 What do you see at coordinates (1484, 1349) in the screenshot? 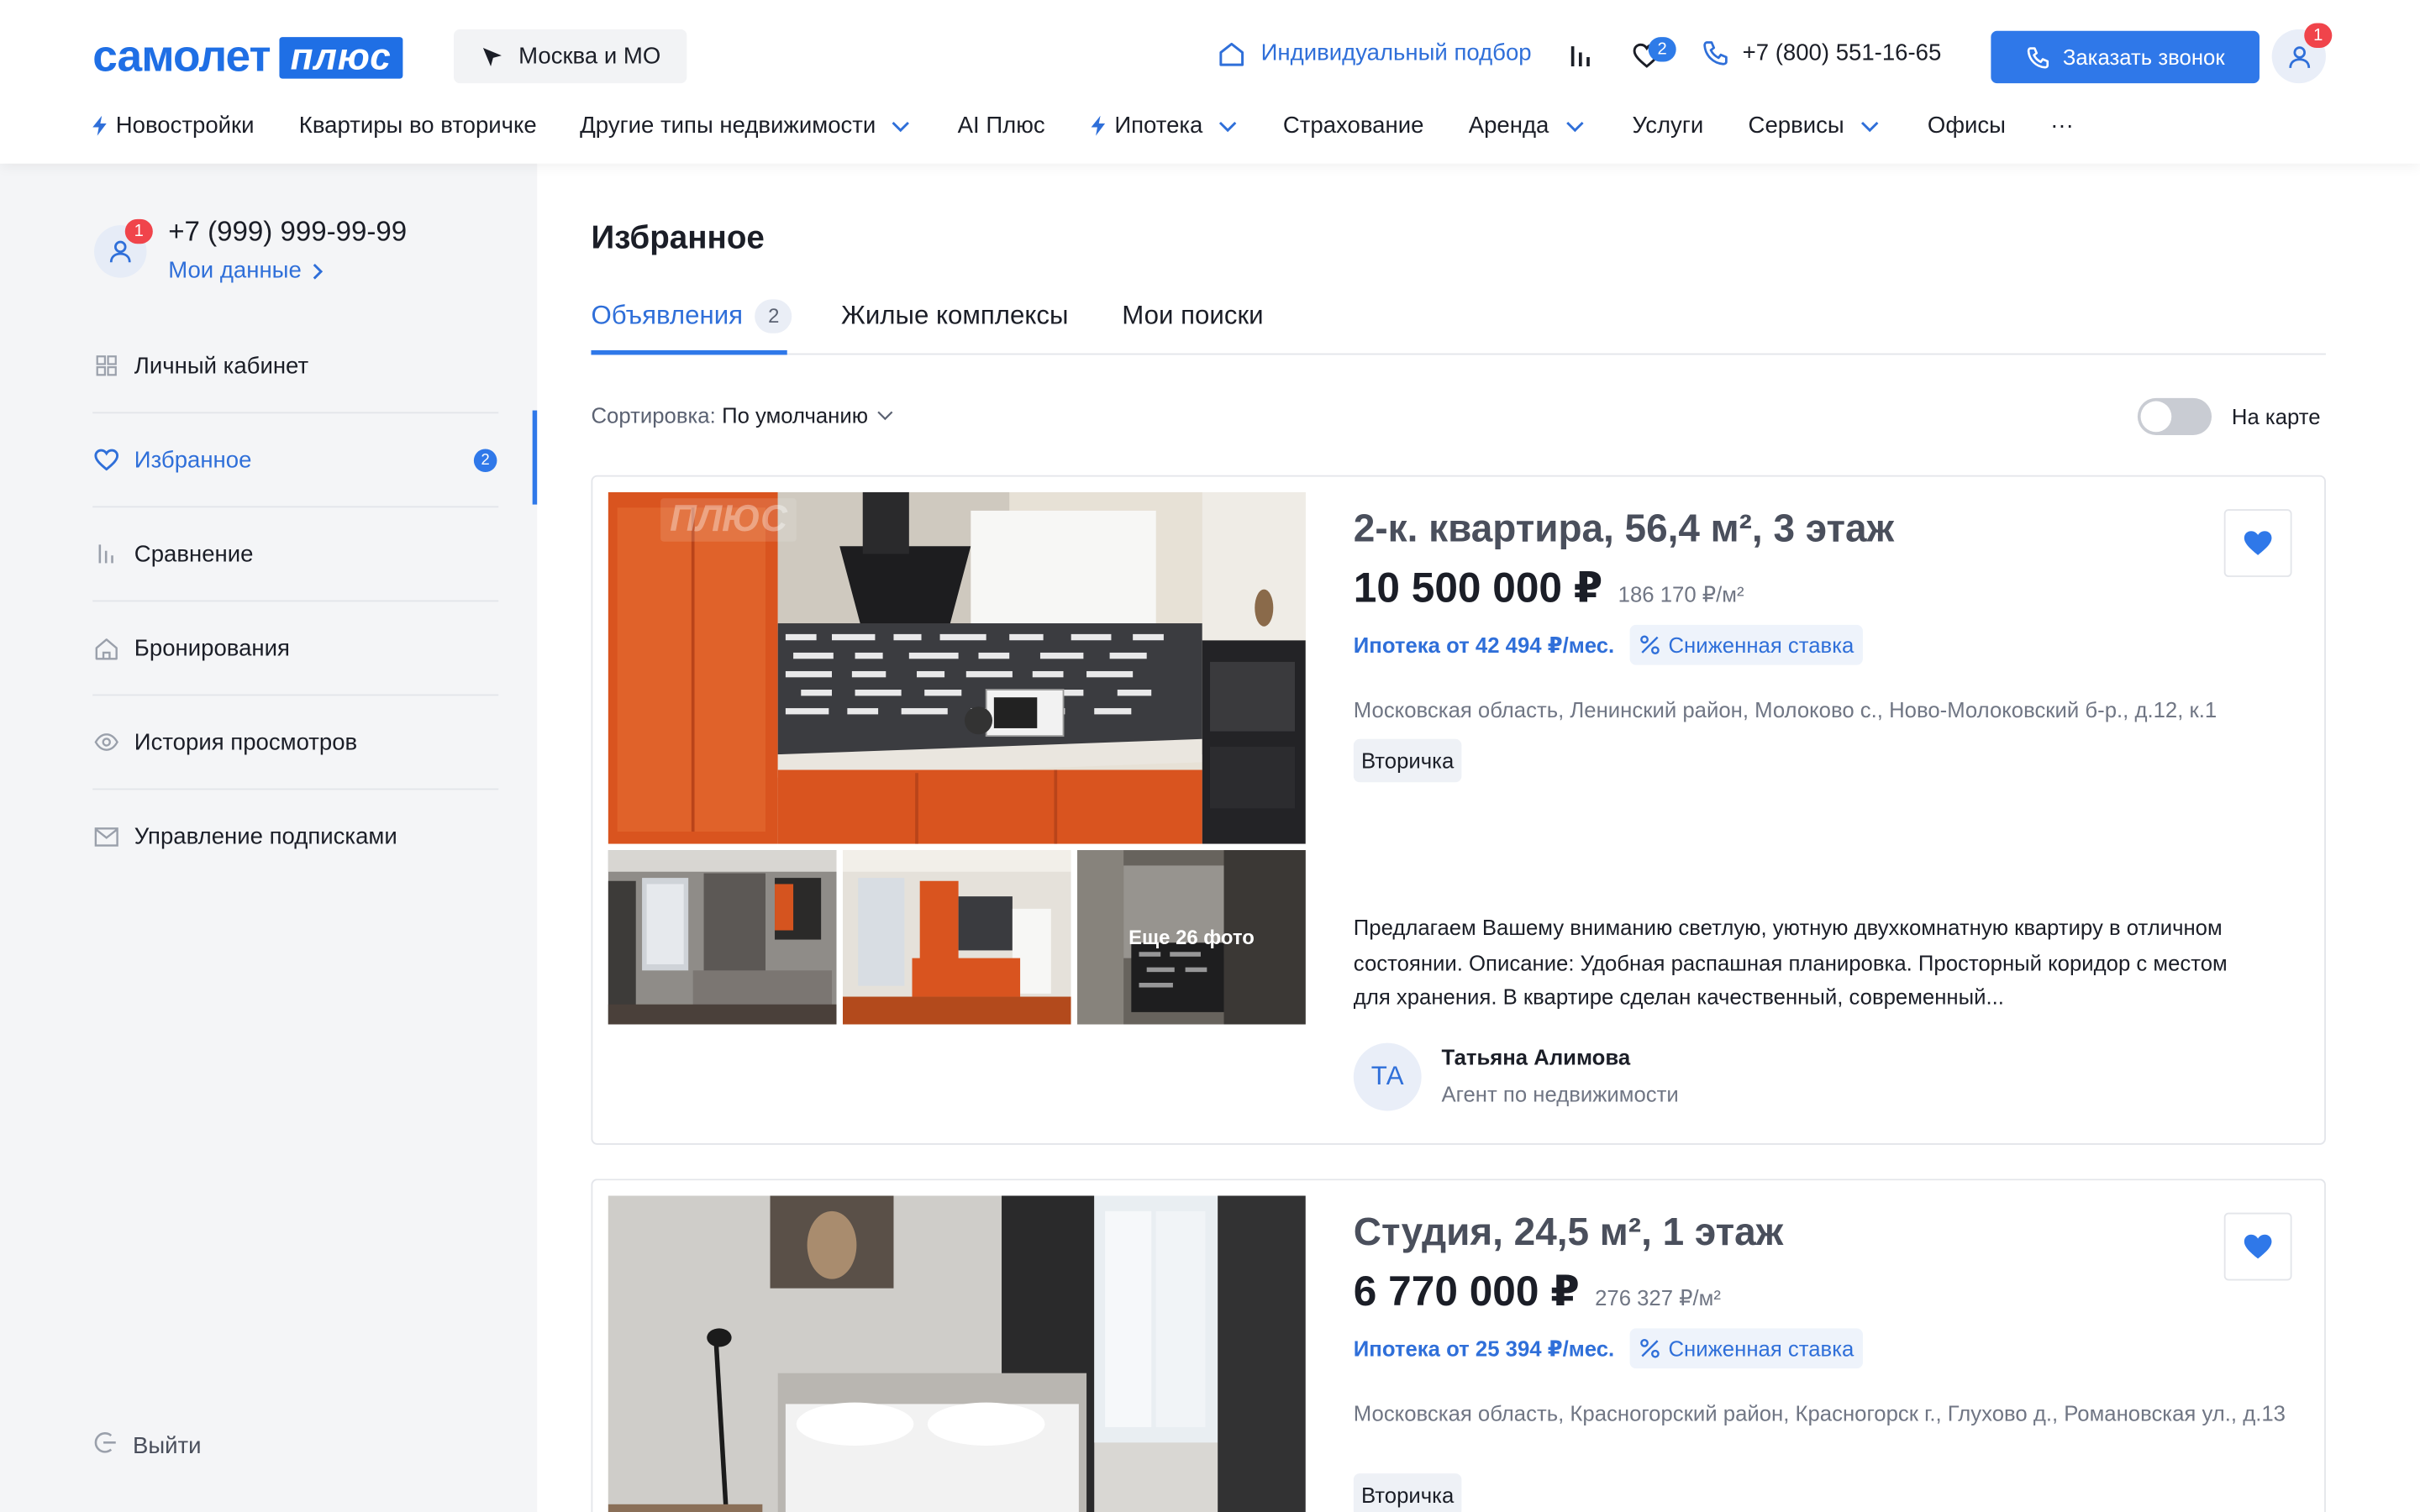
I see `mortgage-link: Ипотека от 25 394 ₽/мес.` at bounding box center [1484, 1349].